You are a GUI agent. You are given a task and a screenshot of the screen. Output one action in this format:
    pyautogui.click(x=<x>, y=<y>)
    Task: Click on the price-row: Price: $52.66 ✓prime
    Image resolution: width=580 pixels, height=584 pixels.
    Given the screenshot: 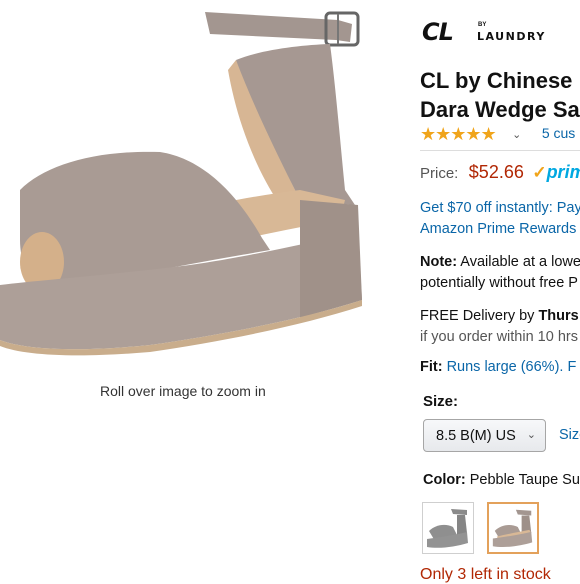 What is the action you would take?
    pyautogui.click(x=500, y=172)
    